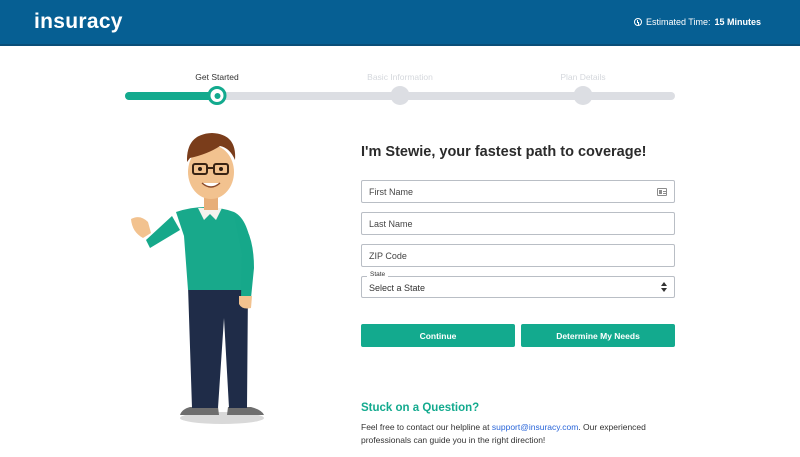  What do you see at coordinates (400, 77) in the screenshot?
I see `step-label-basic-information: Basic Information` at bounding box center [400, 77].